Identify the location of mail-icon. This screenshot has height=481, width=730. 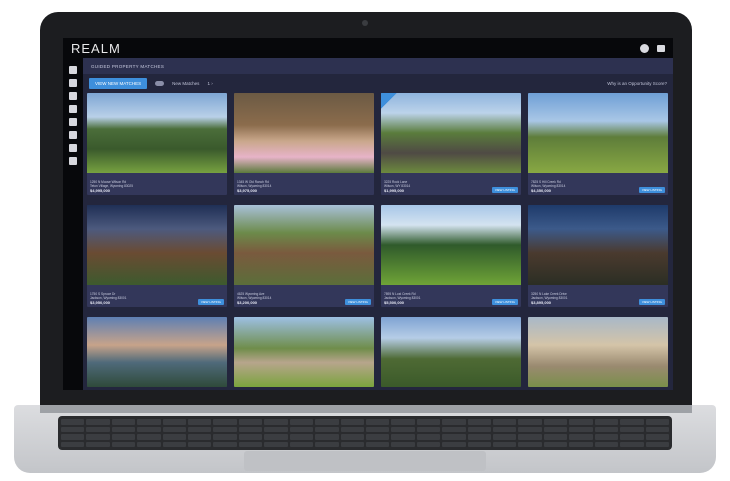
(73, 148).